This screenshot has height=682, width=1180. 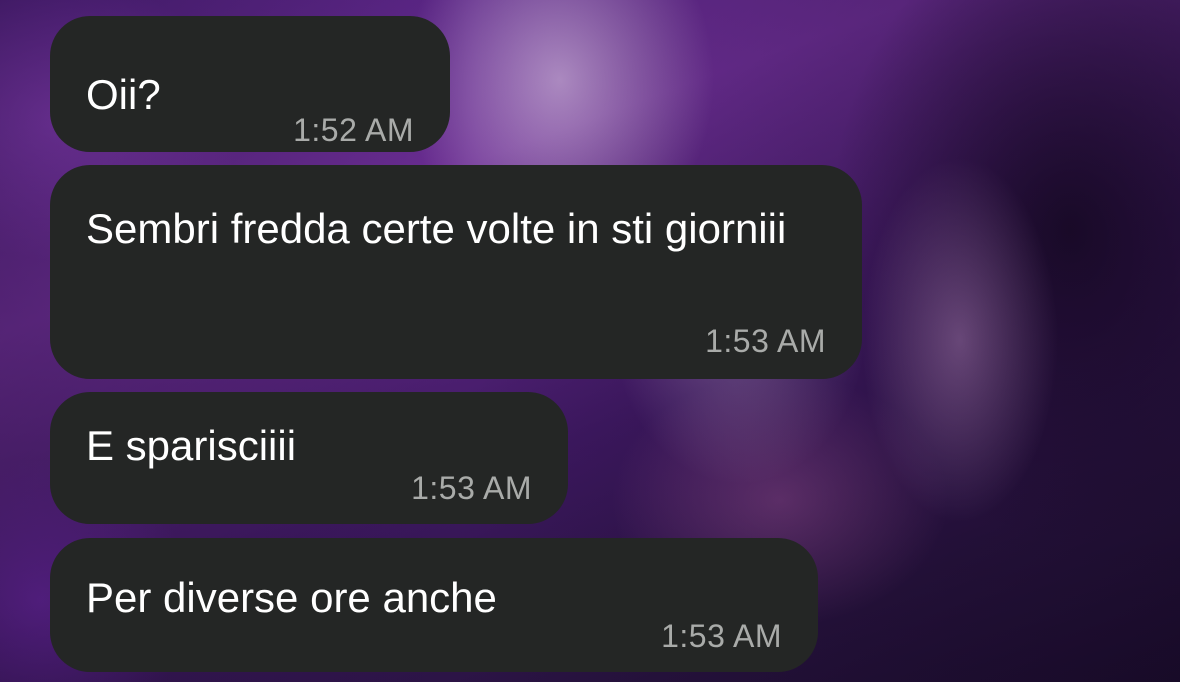 What do you see at coordinates (191, 445) in the screenshot?
I see `message-text: E sparisciiii` at bounding box center [191, 445].